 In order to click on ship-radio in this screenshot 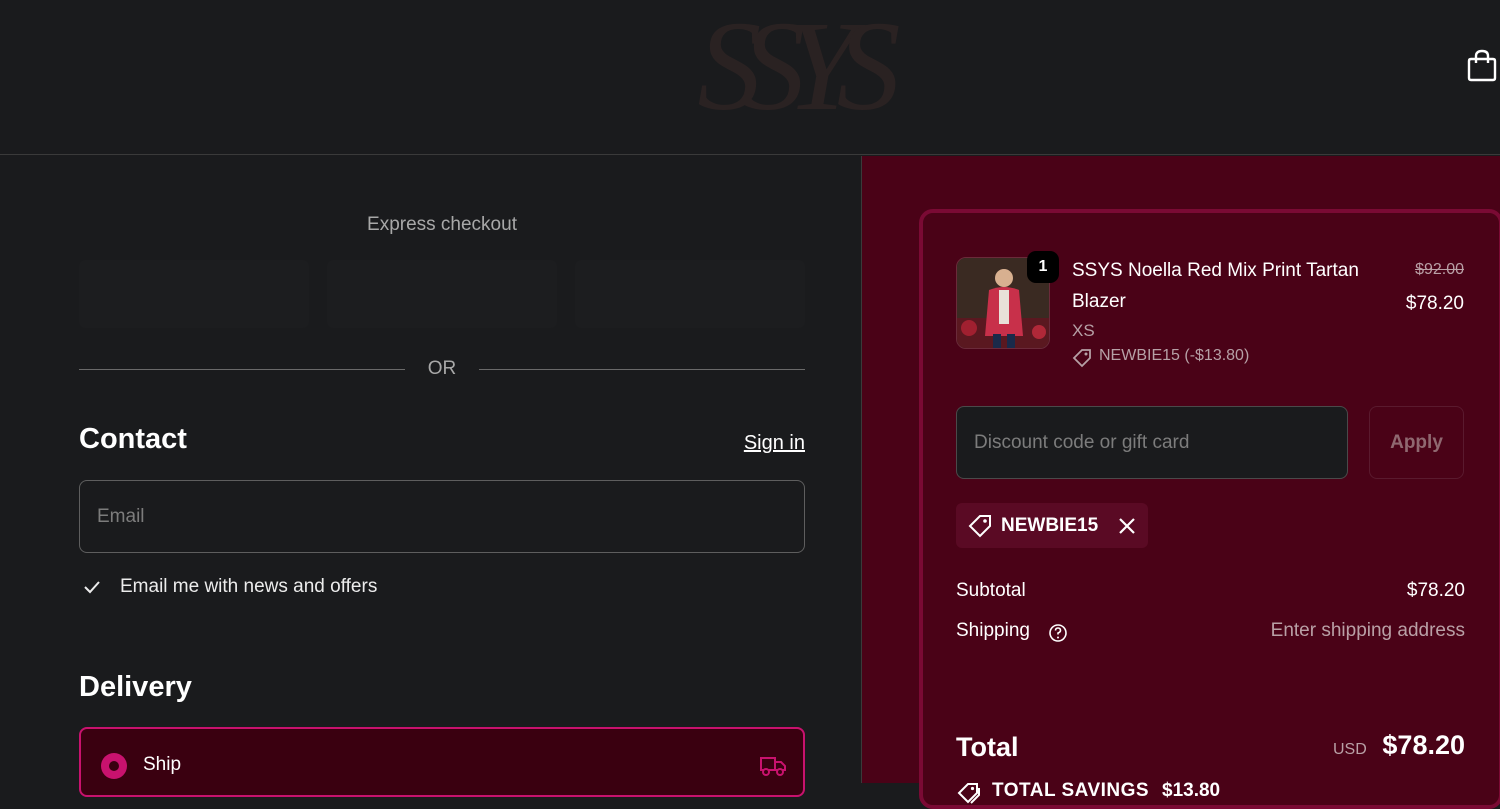, I will do `click(114, 766)`.